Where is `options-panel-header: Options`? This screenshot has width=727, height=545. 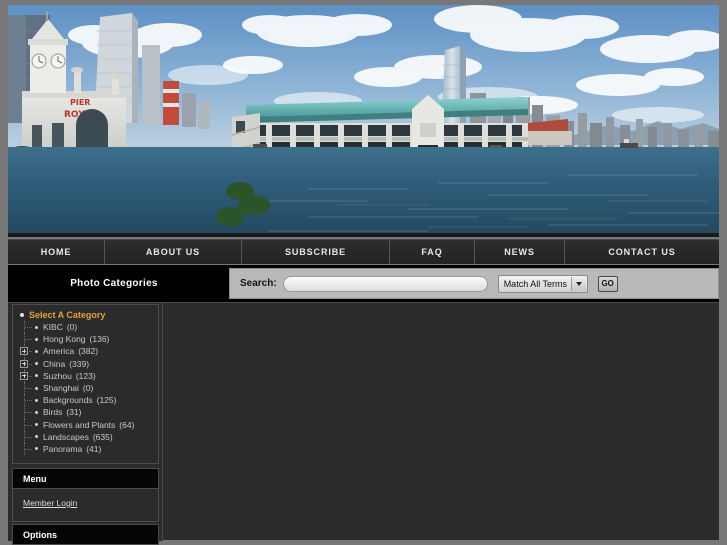 options-panel-header: Options is located at coordinates (85, 534).